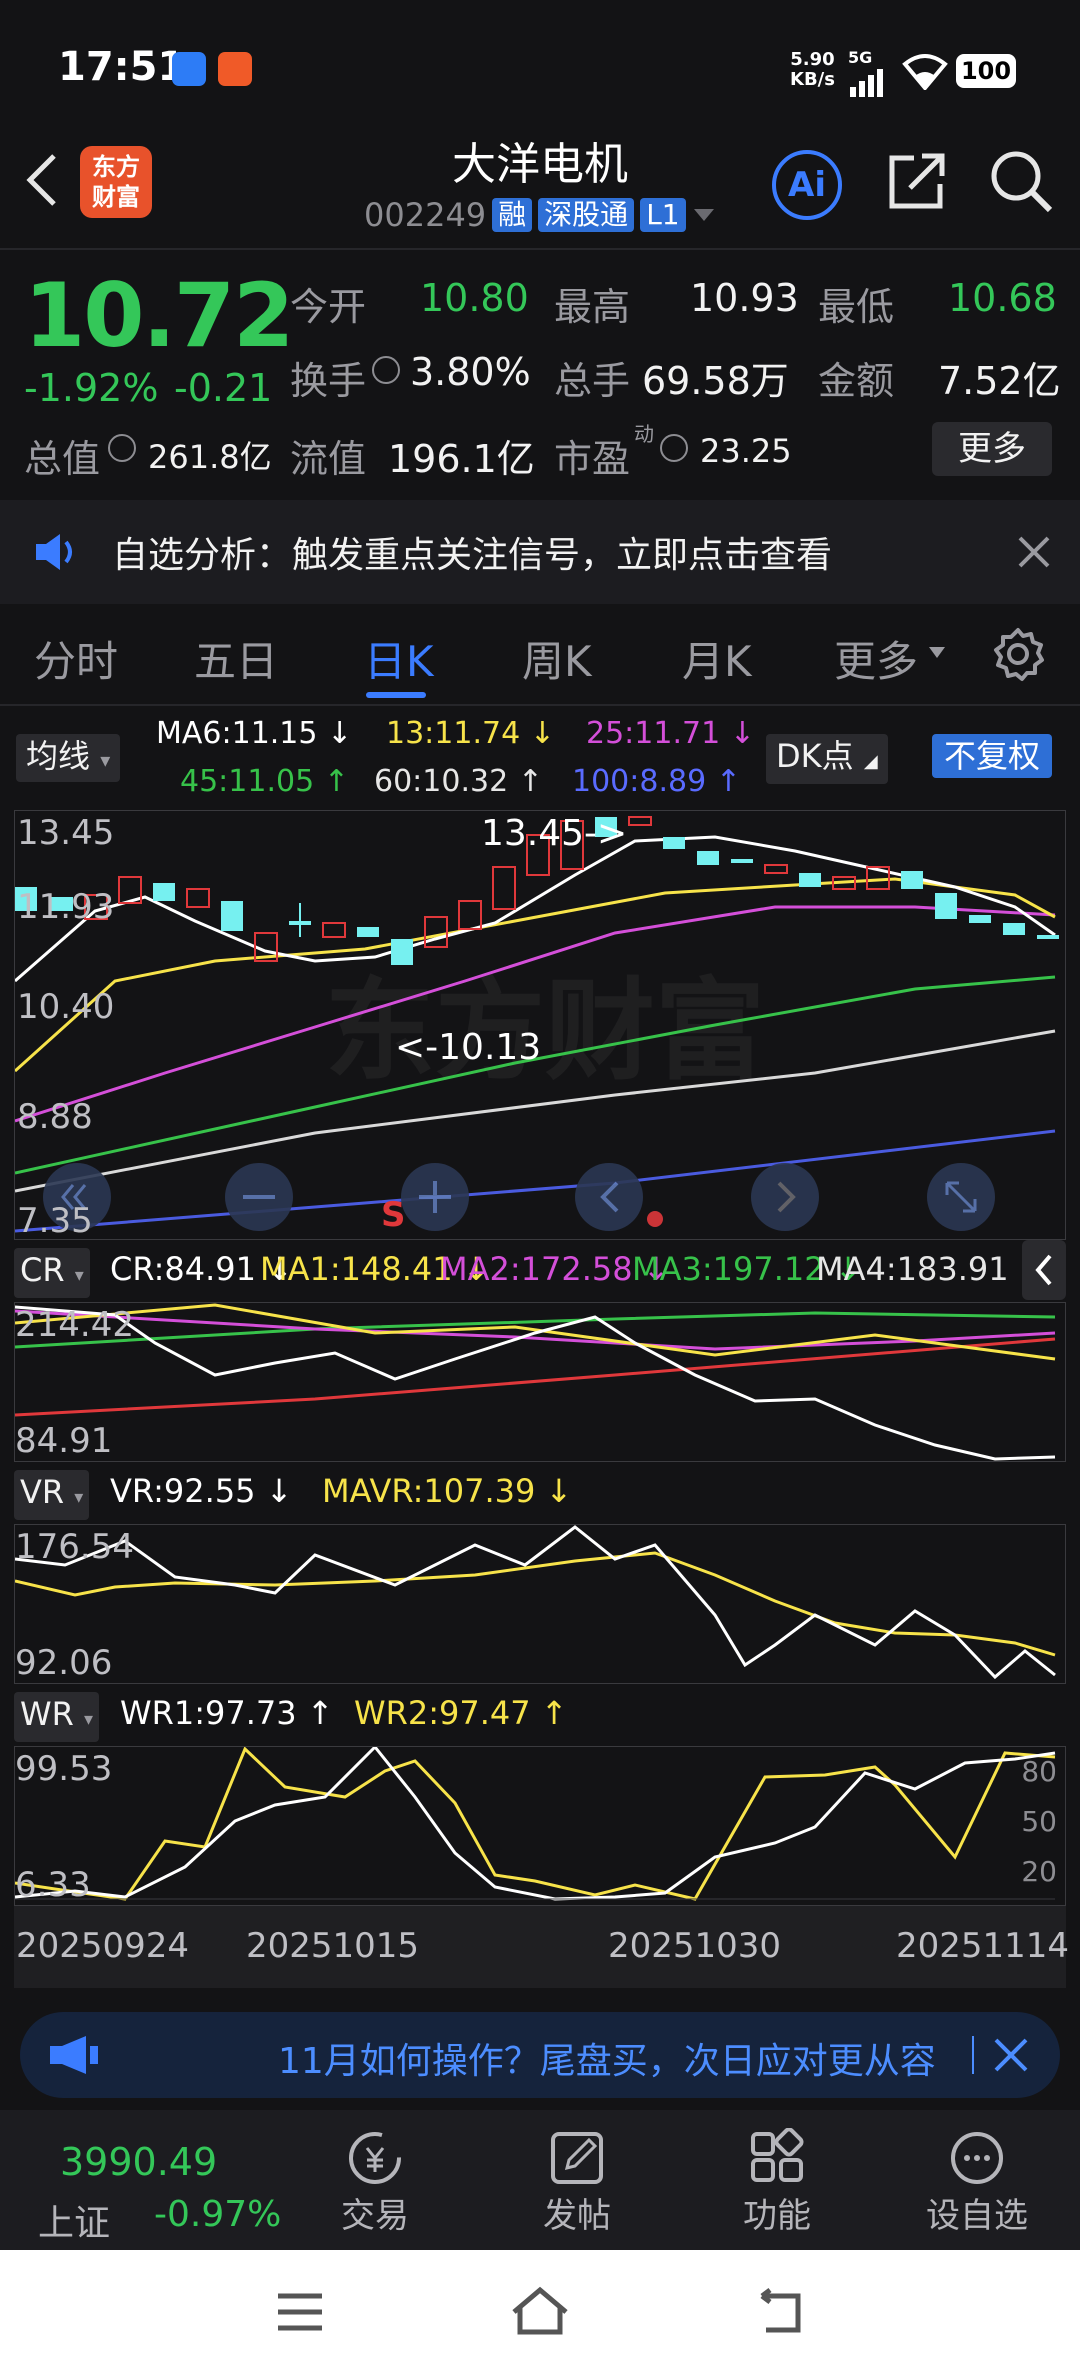 The width and height of the screenshot is (1080, 2376). What do you see at coordinates (74, 1547) in the screenshot?
I see `vr-axis-top: 176.54` at bounding box center [74, 1547].